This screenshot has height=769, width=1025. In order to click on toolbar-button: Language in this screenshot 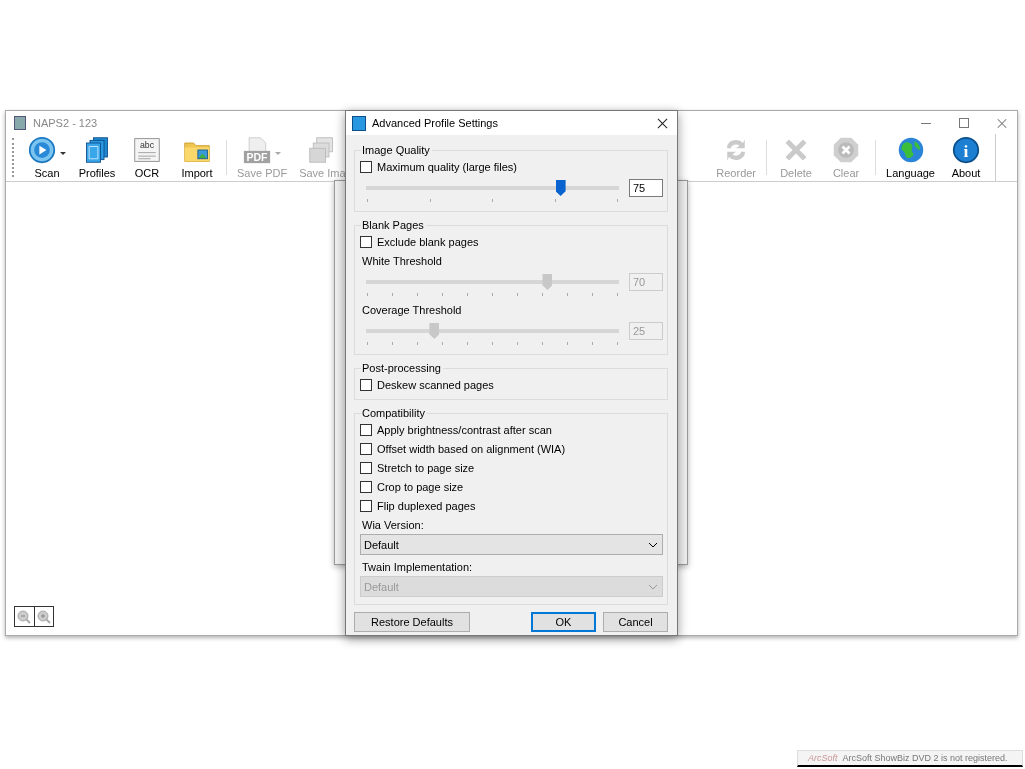, I will do `click(910, 157)`.